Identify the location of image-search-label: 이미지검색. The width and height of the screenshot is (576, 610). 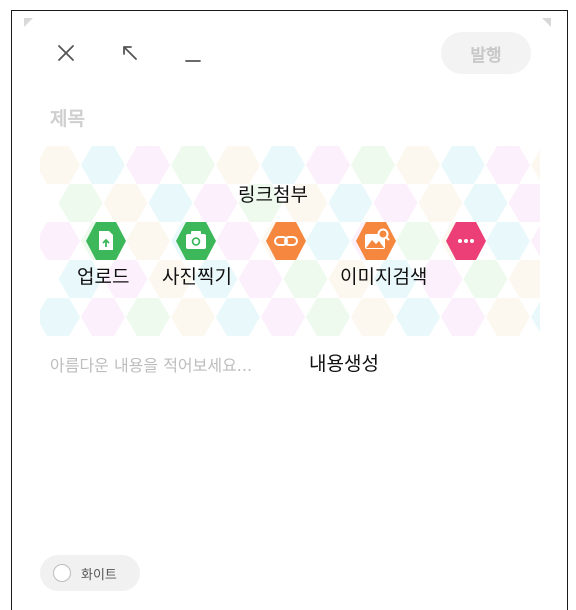
(384, 277).